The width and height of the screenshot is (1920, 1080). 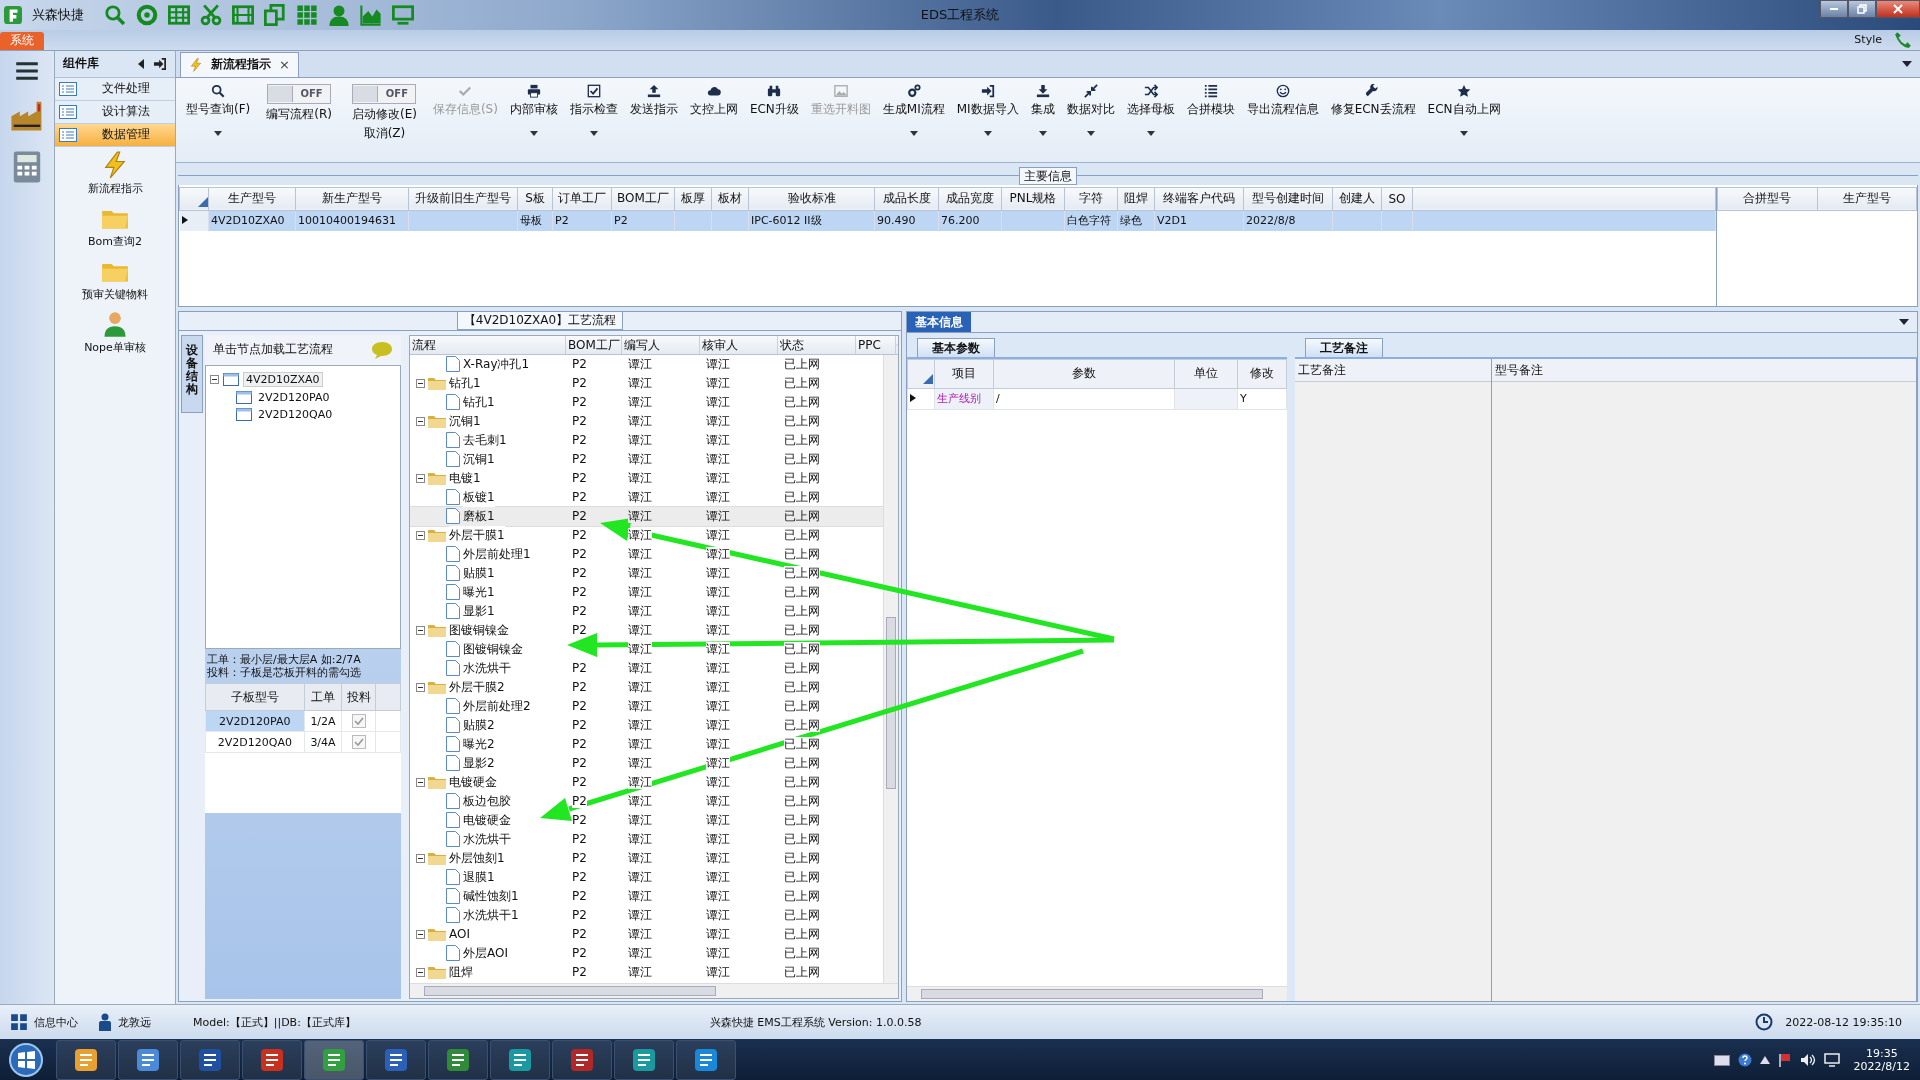 What do you see at coordinates (1834, 9) in the screenshot?
I see `minimize-button` at bounding box center [1834, 9].